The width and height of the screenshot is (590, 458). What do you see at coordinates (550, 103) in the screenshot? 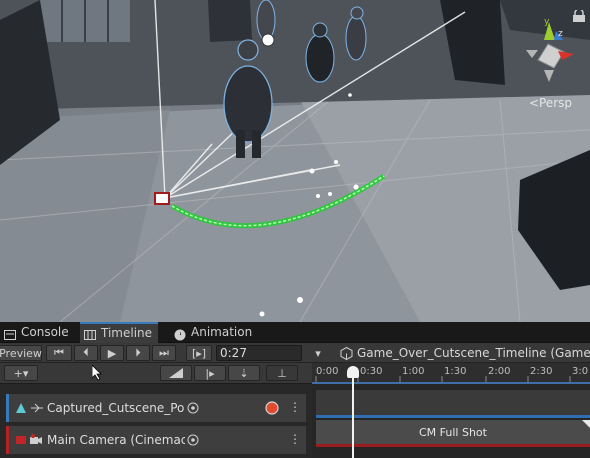
I see `view-mode-label: <Persp` at bounding box center [550, 103].